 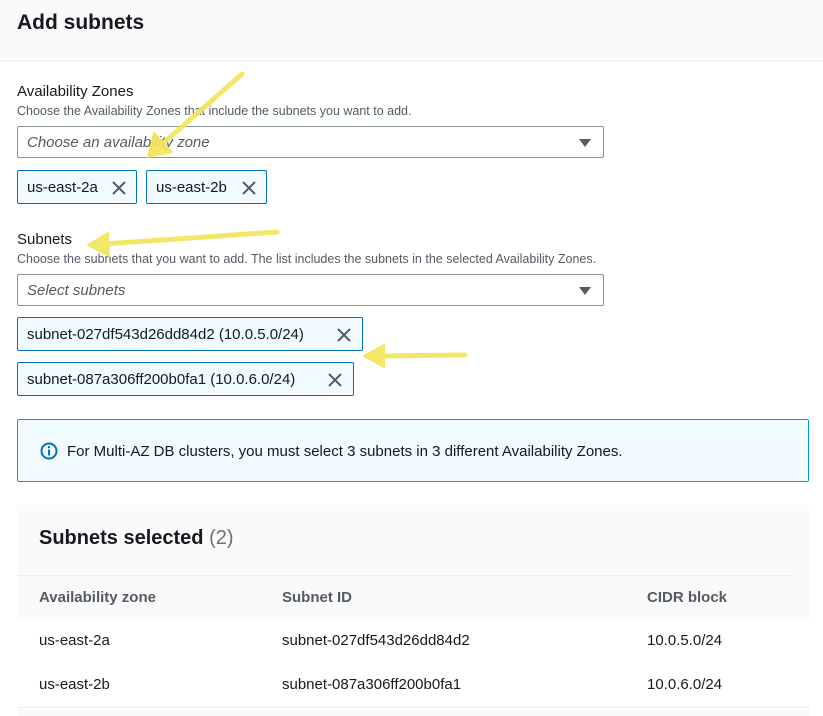 What do you see at coordinates (372, 684) in the screenshot?
I see `cell-subnet-id: subnet-087a306ff200b0fa1` at bounding box center [372, 684].